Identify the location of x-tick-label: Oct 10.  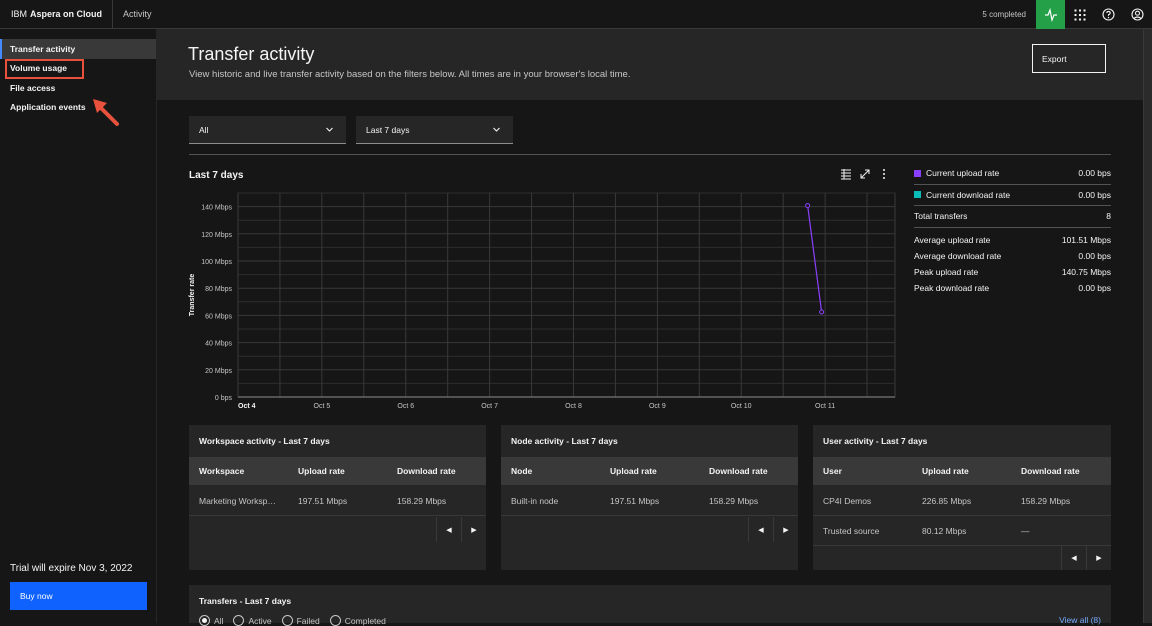
(741, 406).